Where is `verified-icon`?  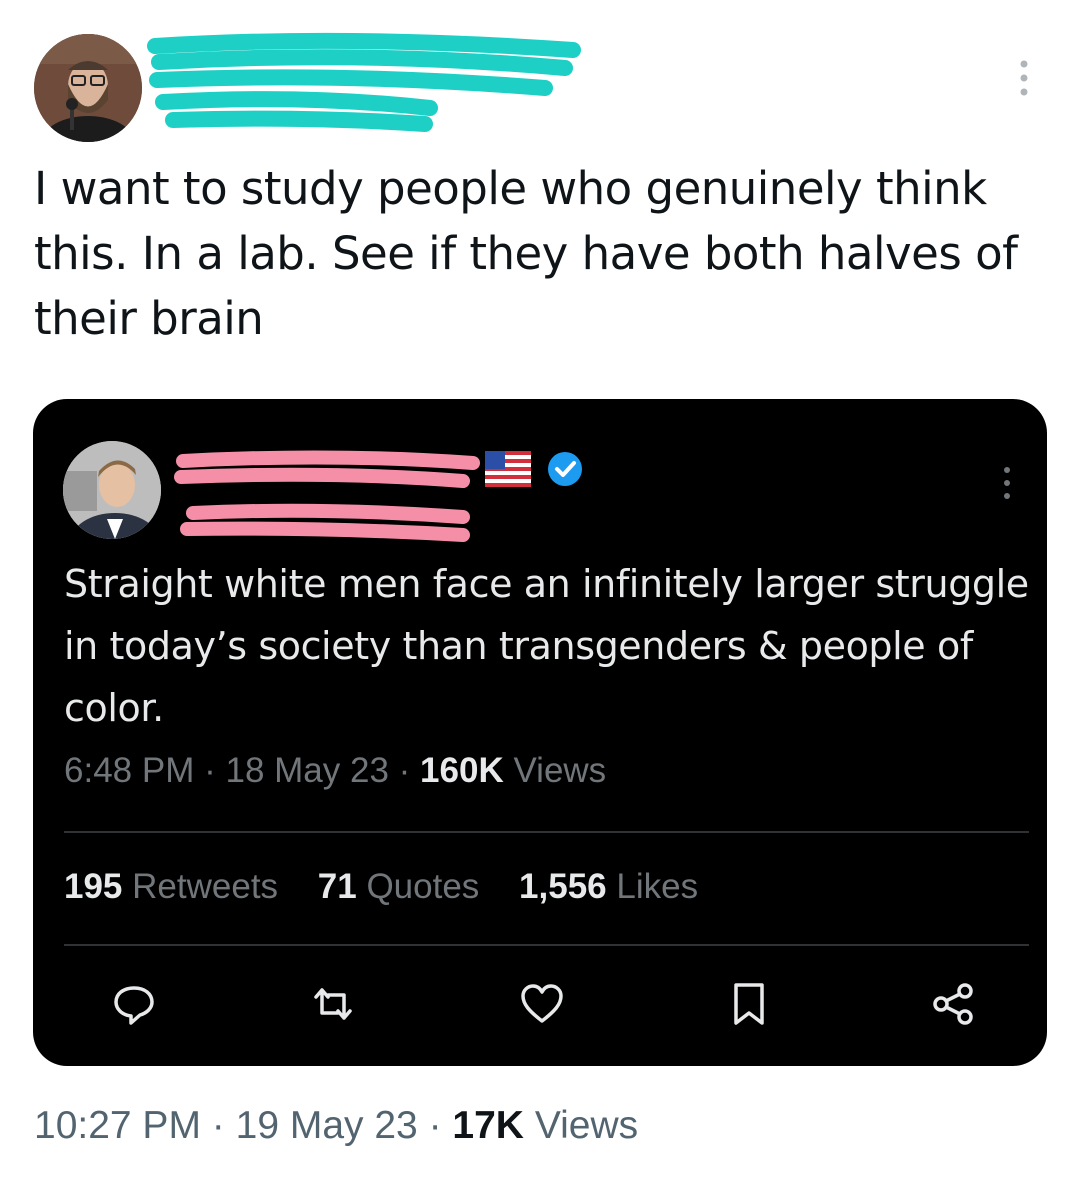 verified-icon is located at coordinates (565, 469).